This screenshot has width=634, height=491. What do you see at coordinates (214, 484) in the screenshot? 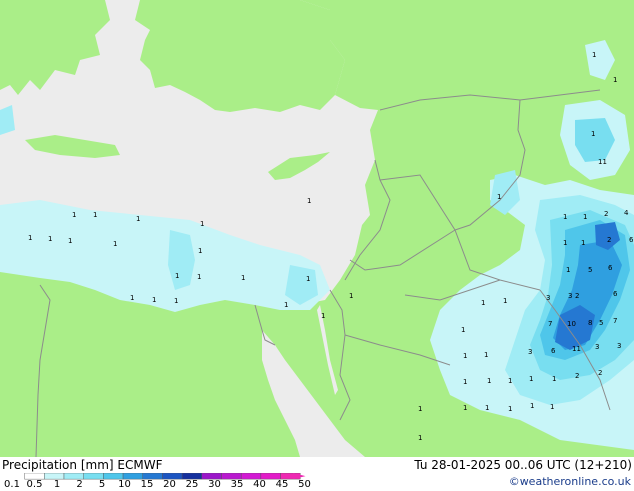
I see `scale-tick-label: 30` at bounding box center [214, 484].